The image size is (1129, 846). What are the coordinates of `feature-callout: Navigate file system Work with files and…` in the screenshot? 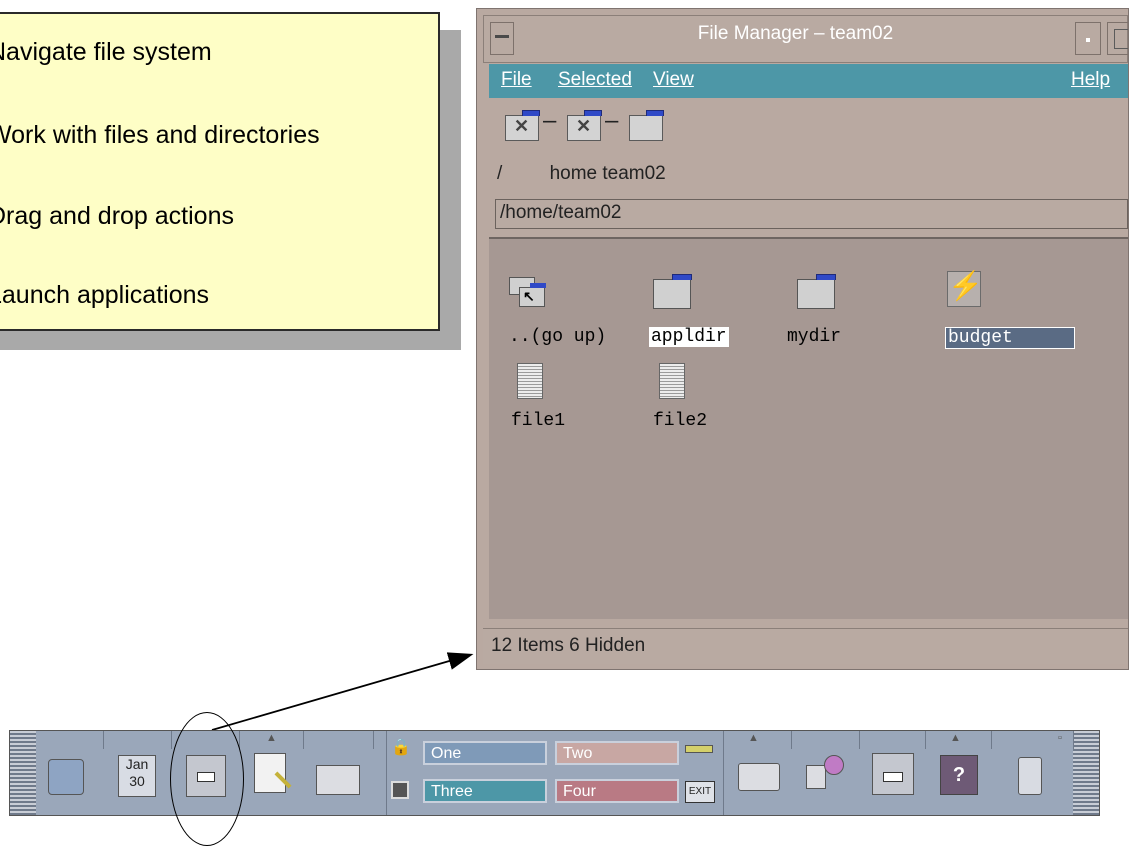 It's located at (220, 171).